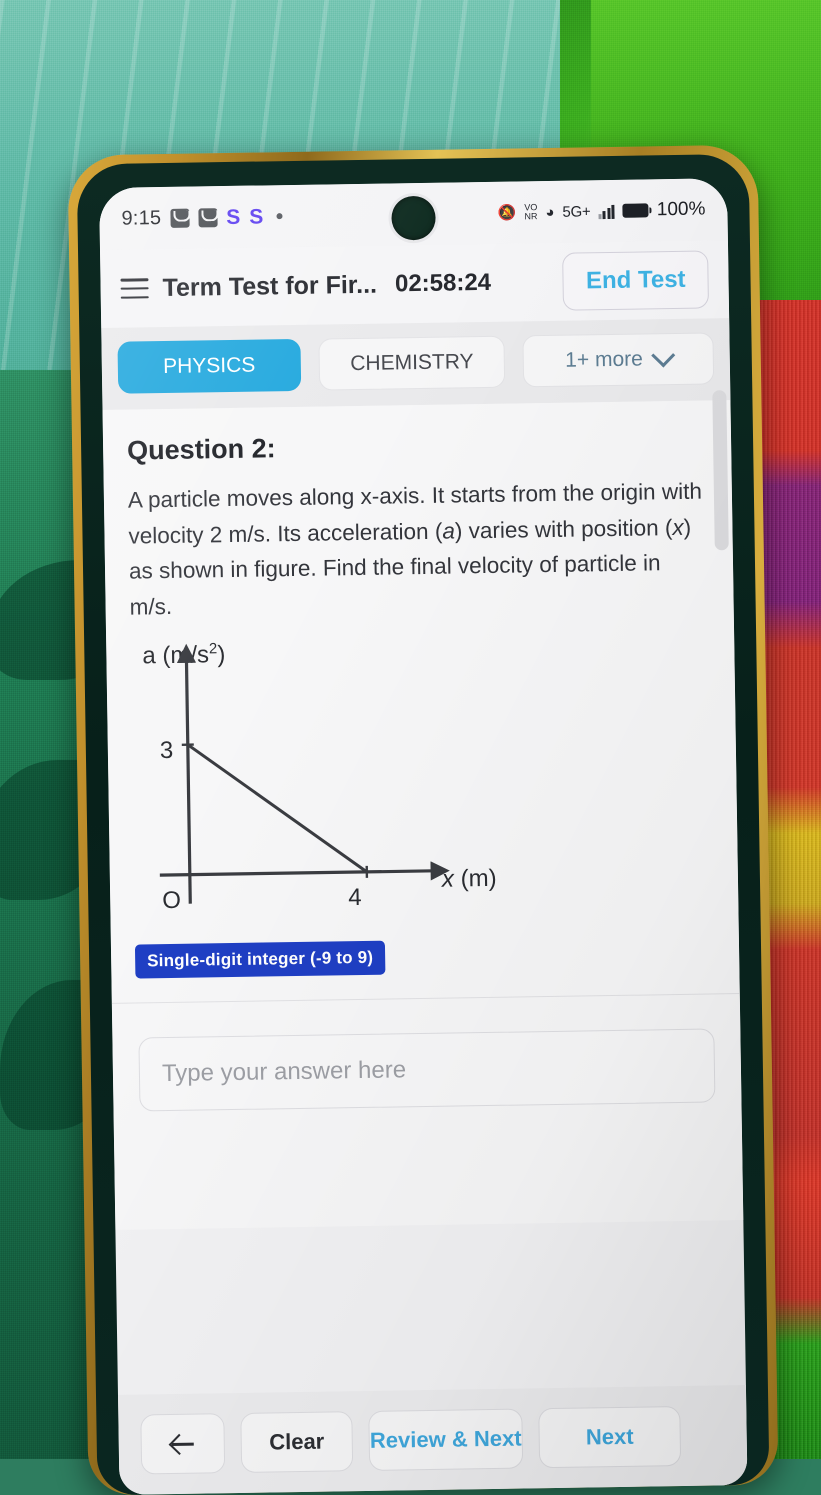  I want to click on tab-chemistry: CHEMISTRY, so click(411, 363).